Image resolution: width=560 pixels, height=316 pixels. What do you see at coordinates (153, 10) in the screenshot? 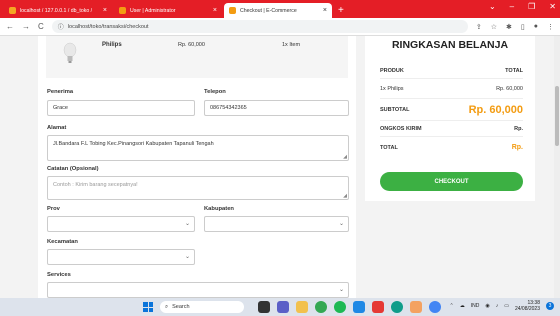
I see `tab-label: User | Administrator` at bounding box center [153, 10].